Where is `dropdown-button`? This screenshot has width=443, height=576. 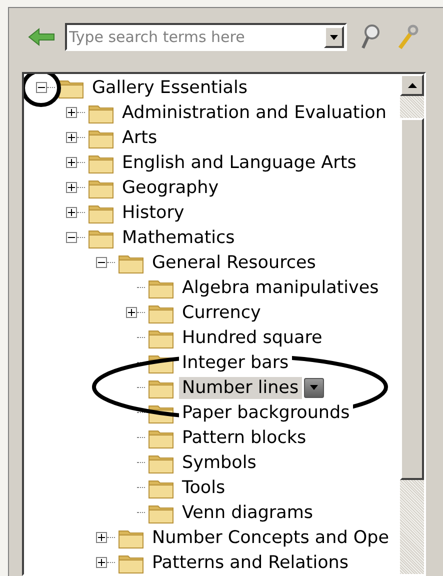 dropdown-button is located at coordinates (334, 37).